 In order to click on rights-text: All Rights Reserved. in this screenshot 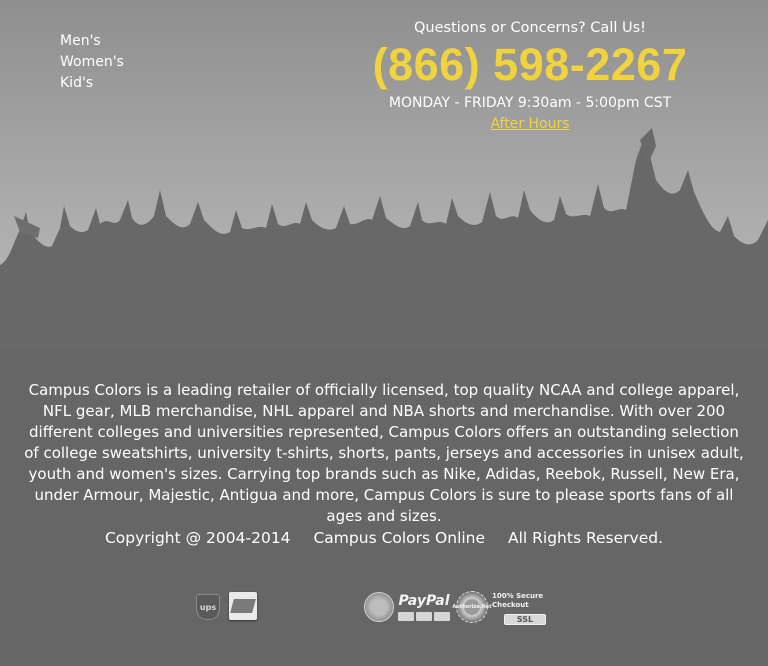, I will do `click(585, 538)`.